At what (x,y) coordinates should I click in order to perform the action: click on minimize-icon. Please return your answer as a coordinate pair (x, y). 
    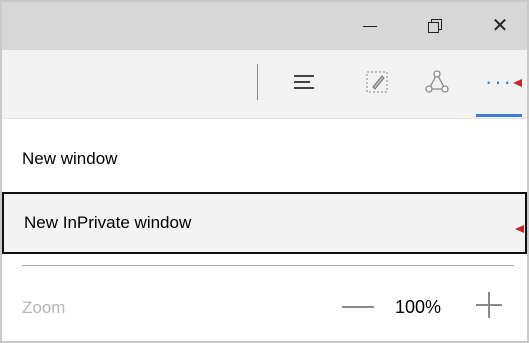
    Looking at the image, I should click on (370, 26).